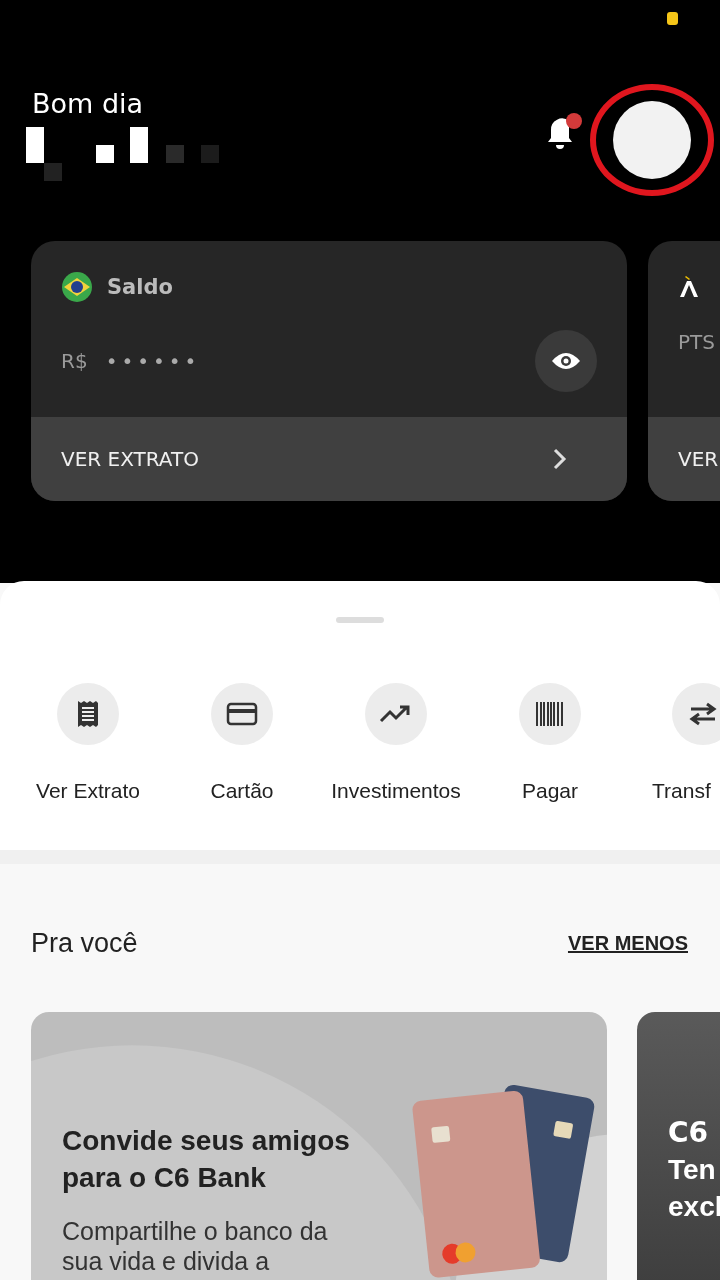 The height and width of the screenshot is (1280, 720). I want to click on eye-icon, so click(566, 361).